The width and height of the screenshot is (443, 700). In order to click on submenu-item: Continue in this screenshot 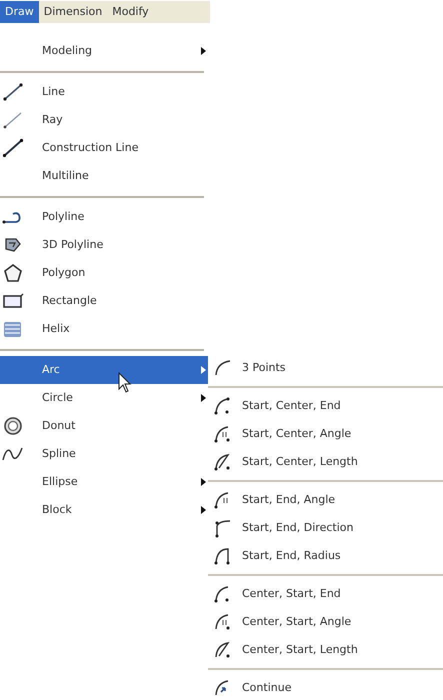, I will do `click(325, 687)`.